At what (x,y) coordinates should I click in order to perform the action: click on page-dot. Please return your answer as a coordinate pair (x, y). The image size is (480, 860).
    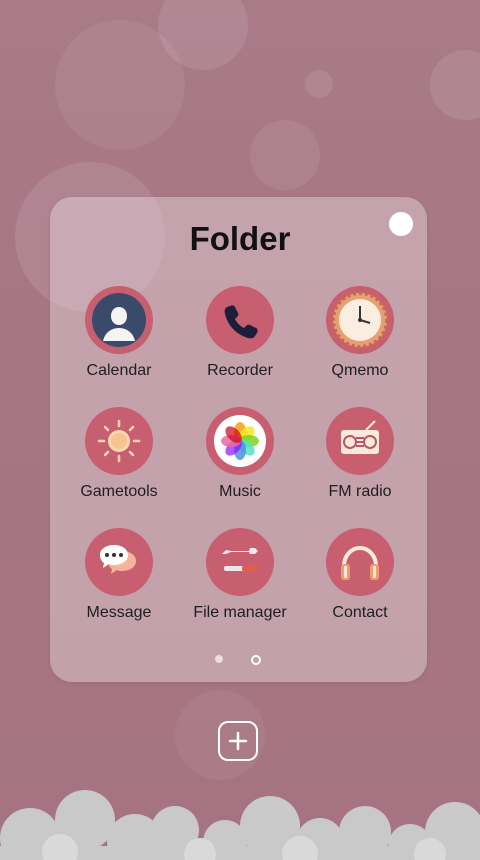
    Looking at the image, I should click on (219, 659).